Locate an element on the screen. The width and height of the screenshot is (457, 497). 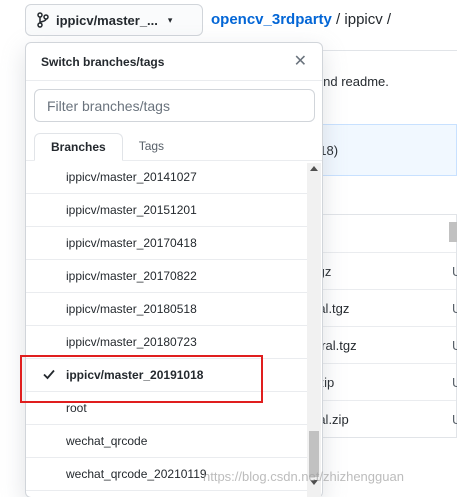
branch-selector-button: ippicv/master_... ▾ is located at coordinates (114, 20).